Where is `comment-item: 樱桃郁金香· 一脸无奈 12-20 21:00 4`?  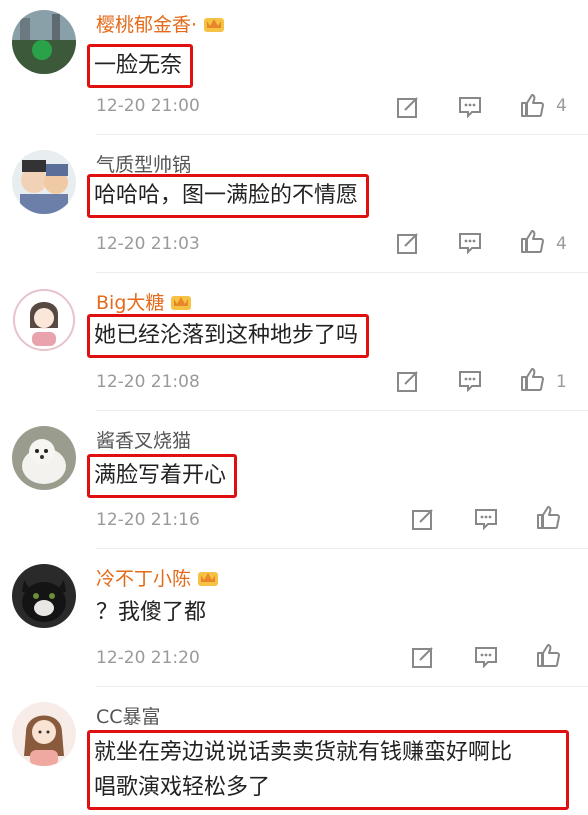 comment-item: 樱桃郁金香· 一脸无奈 12-20 21:00 4 is located at coordinates (294, 70).